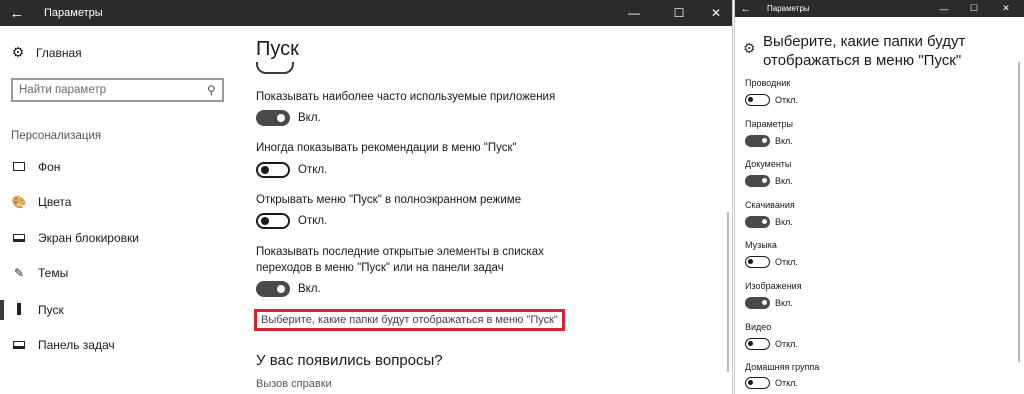 This screenshot has height=394, width=1024. What do you see at coordinates (19, 238) in the screenshot?
I see `lock-screen-icon` at bounding box center [19, 238].